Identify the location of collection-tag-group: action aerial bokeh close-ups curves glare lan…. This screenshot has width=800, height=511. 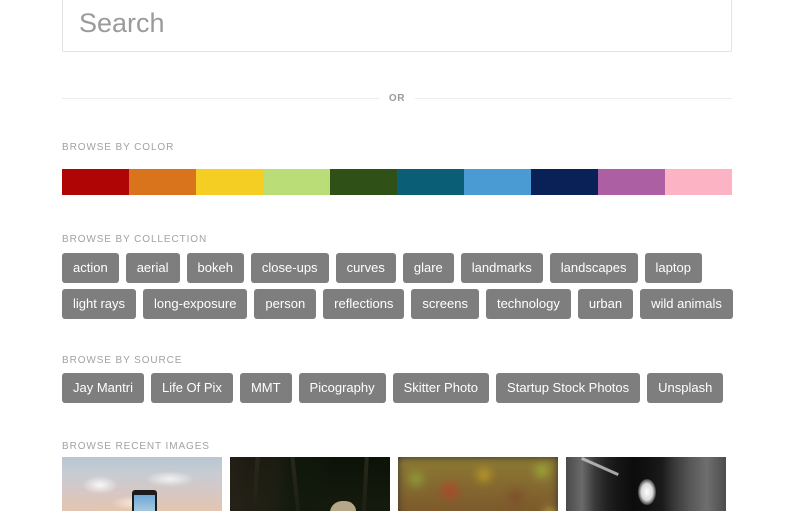
(402, 286).